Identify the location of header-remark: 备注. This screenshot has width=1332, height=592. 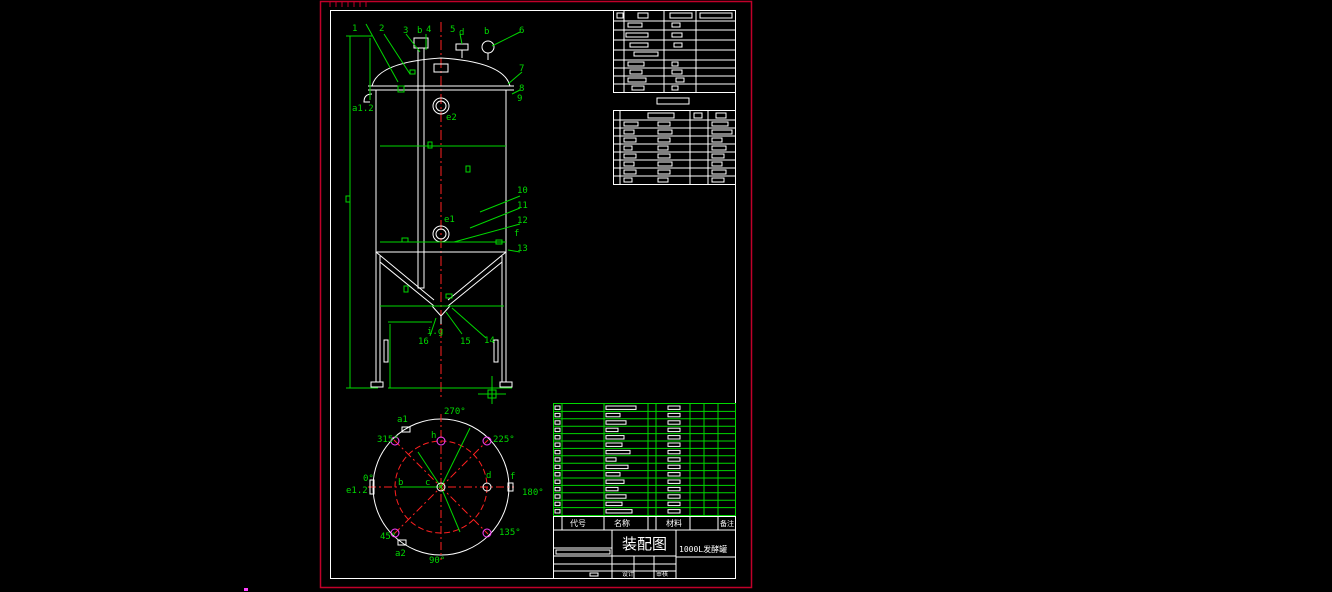
(727, 523).